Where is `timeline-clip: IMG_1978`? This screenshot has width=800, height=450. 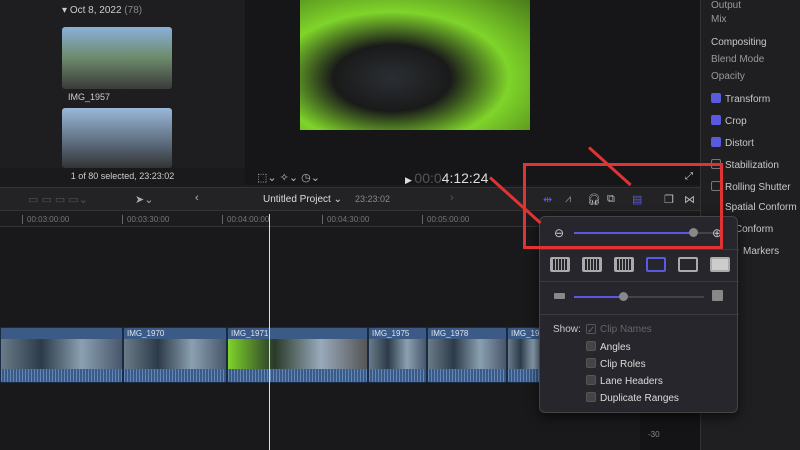
timeline-clip: IMG_1978 is located at coordinates (467, 355).